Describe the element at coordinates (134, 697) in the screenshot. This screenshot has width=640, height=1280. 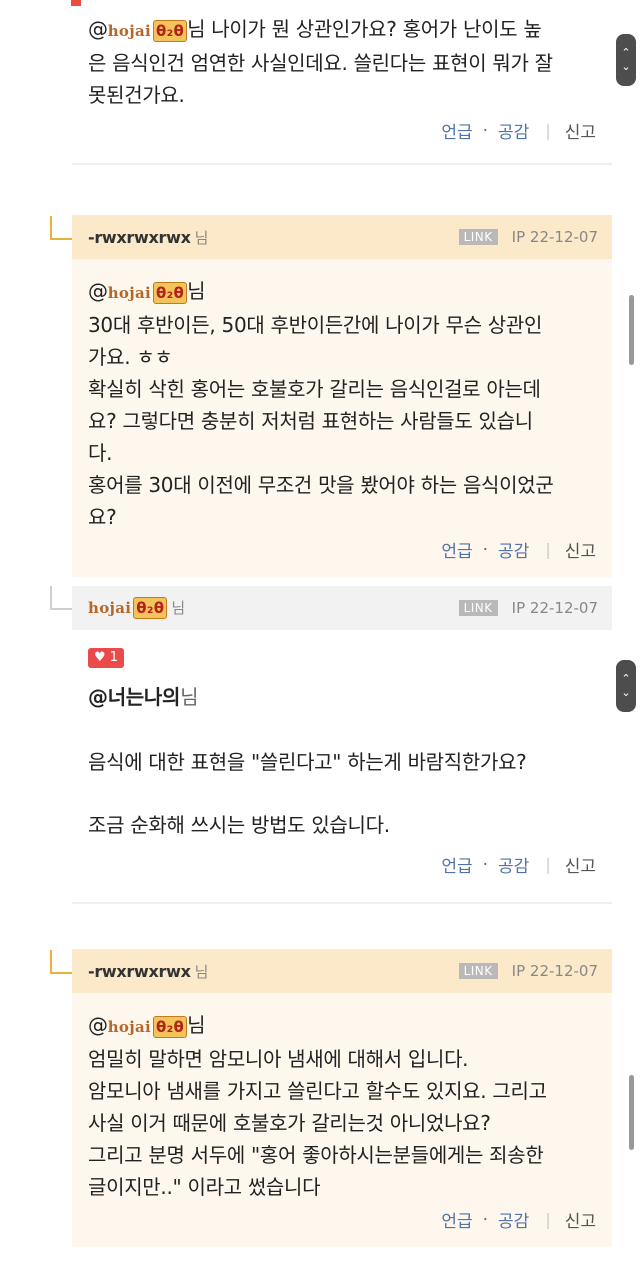
I see `mention-user: @너는나의` at that location.